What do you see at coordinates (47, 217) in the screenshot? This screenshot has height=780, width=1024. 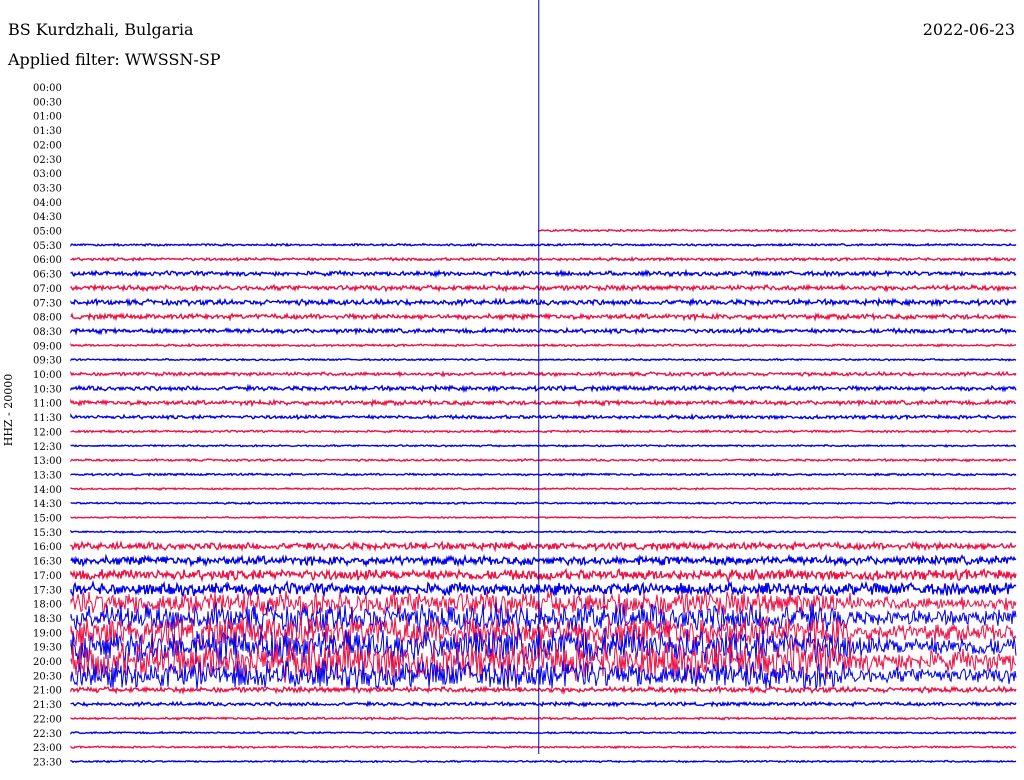 I see `row-time-label: 04:30` at bounding box center [47, 217].